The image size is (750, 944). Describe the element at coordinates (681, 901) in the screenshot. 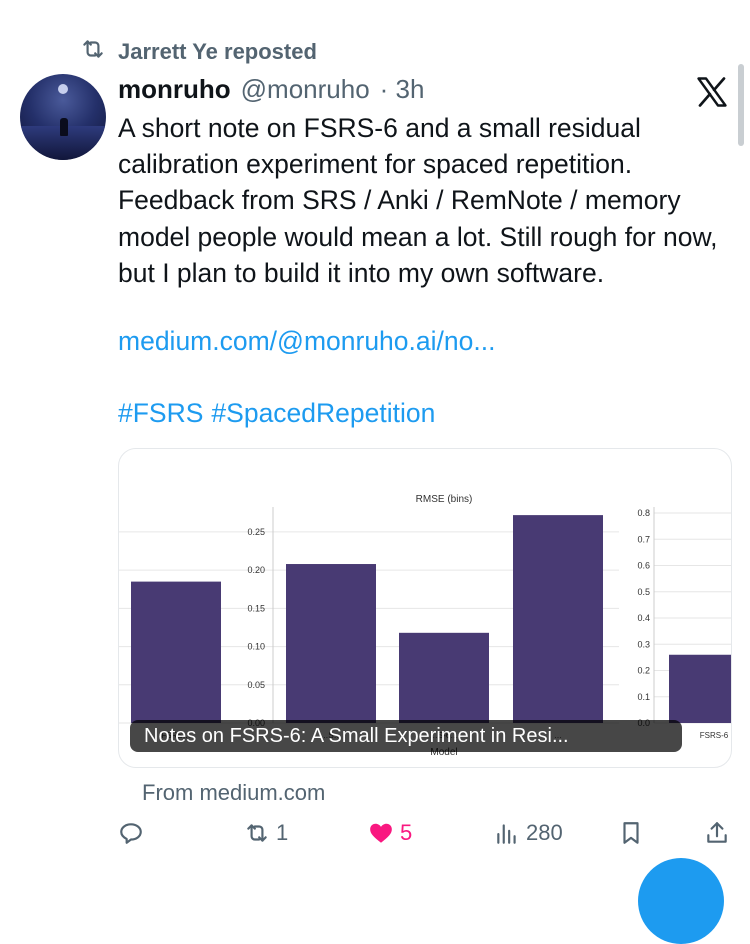

I see `compose-button` at that location.